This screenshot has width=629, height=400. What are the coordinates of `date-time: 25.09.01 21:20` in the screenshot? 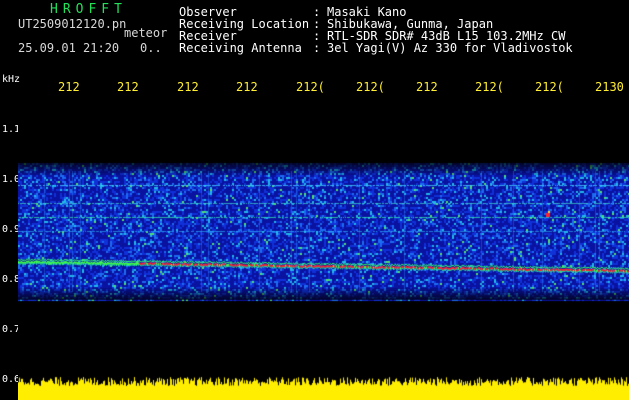 It's located at (69, 48).